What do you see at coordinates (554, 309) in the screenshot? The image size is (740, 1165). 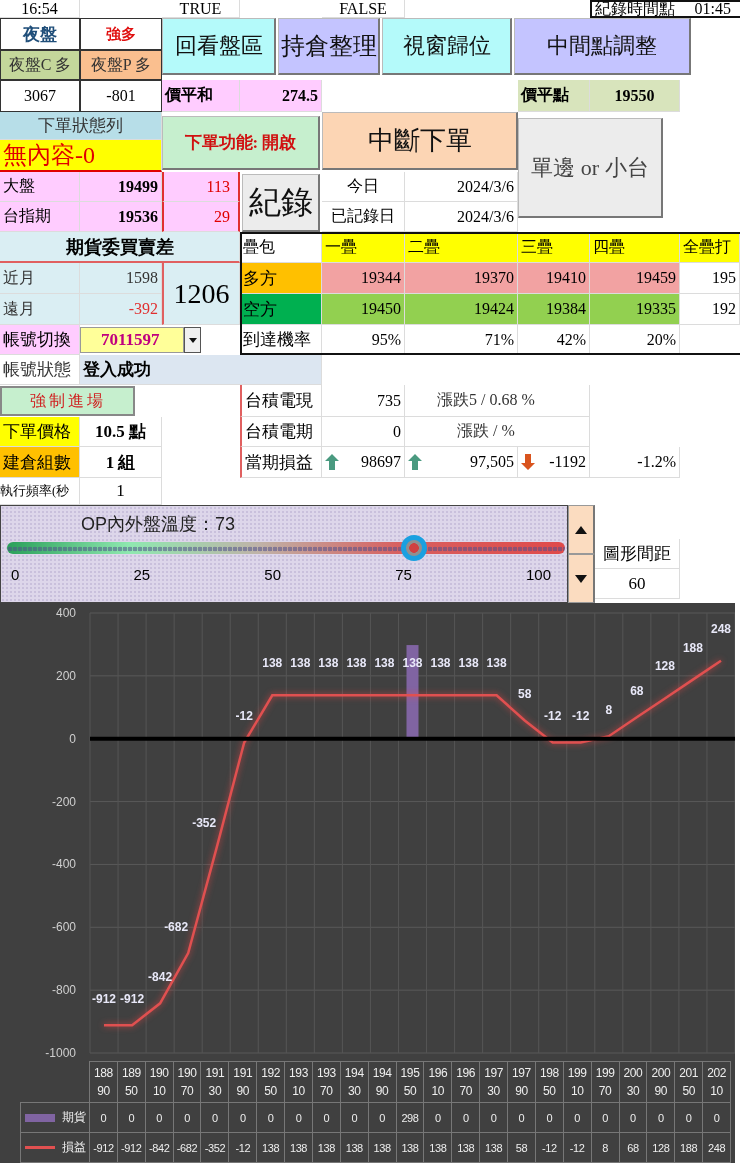 I see `layer-value: 19384` at bounding box center [554, 309].